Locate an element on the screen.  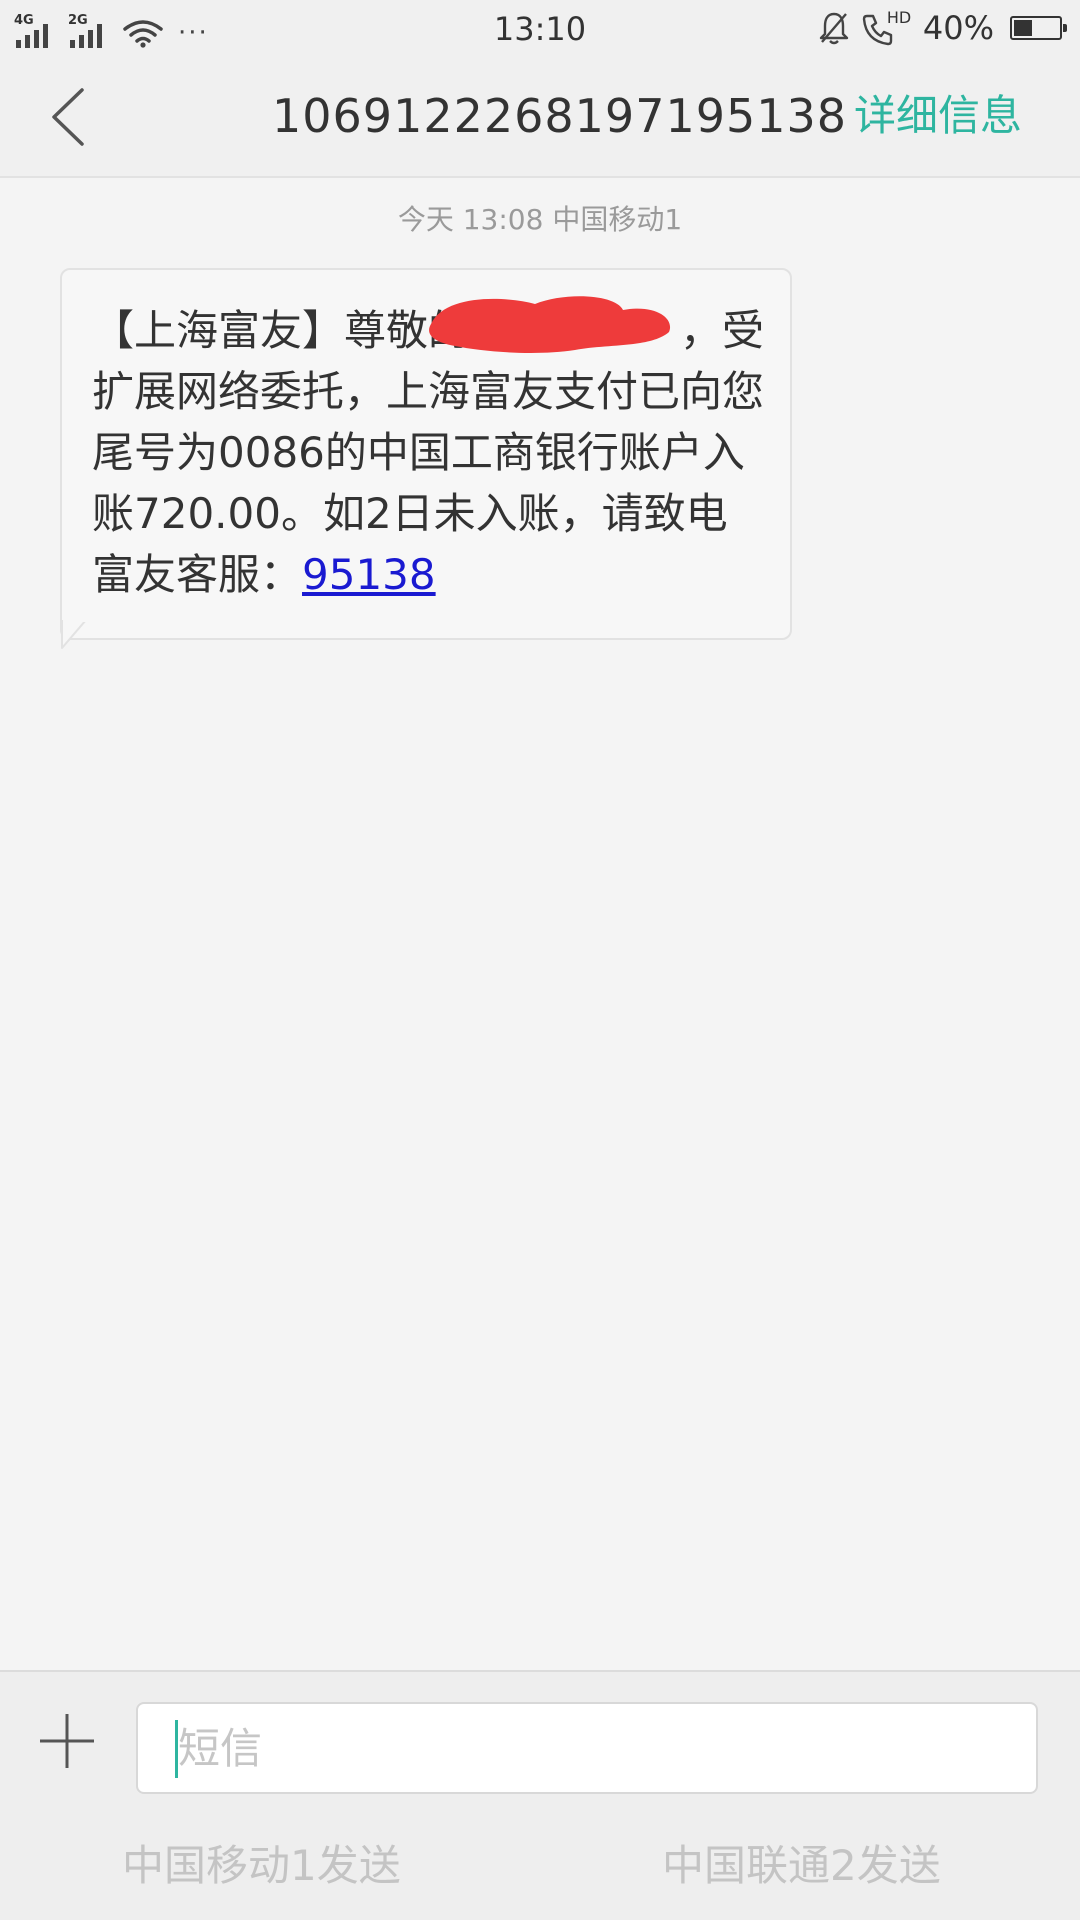
send-sim2-button: 中国联通2发送 is located at coordinates (801, 1866).